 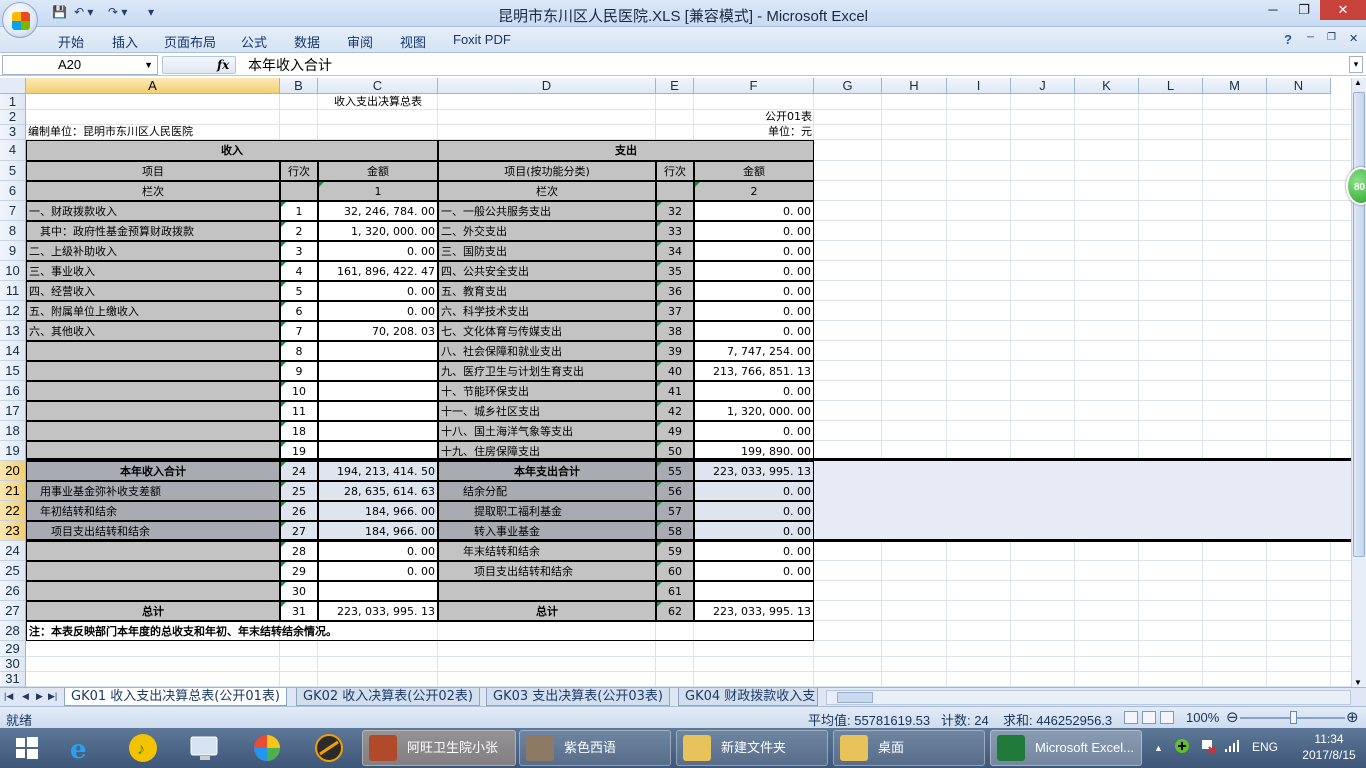 What do you see at coordinates (299, 211) in the screenshot?
I see `income-line: 1` at bounding box center [299, 211].